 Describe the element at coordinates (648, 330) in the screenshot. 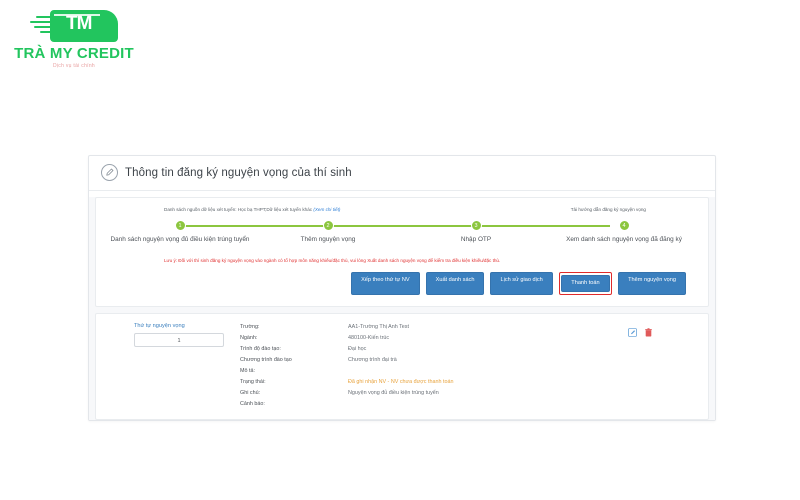

I see `trash-delete-icon` at that location.